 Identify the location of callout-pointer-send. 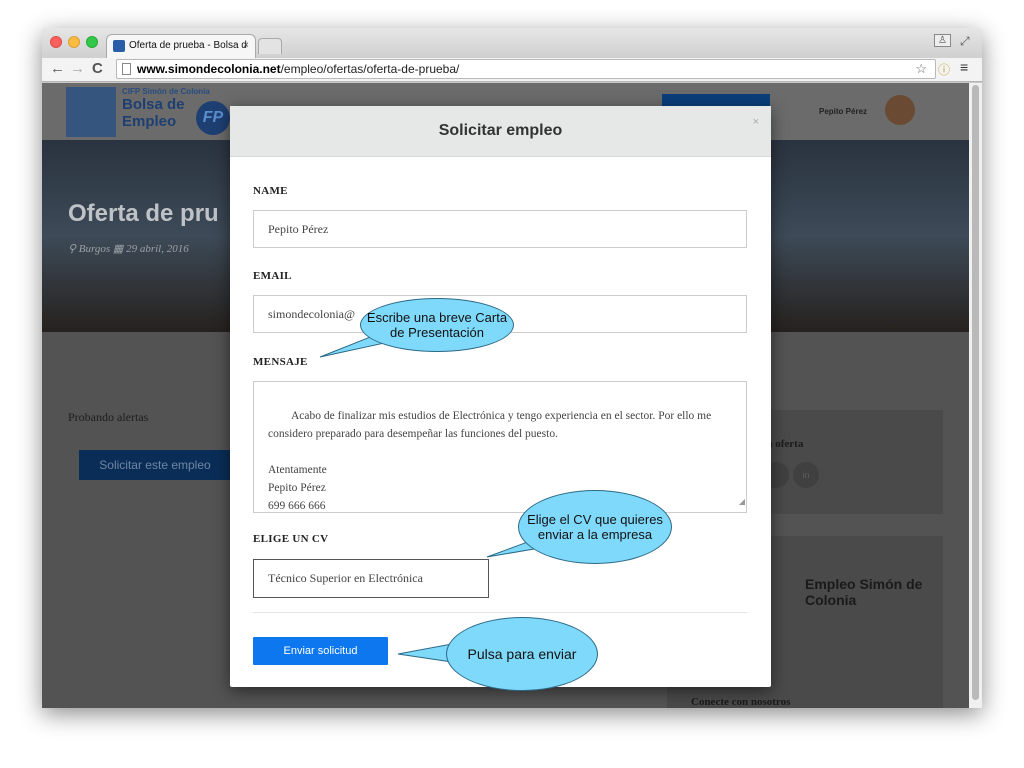
(425, 653).